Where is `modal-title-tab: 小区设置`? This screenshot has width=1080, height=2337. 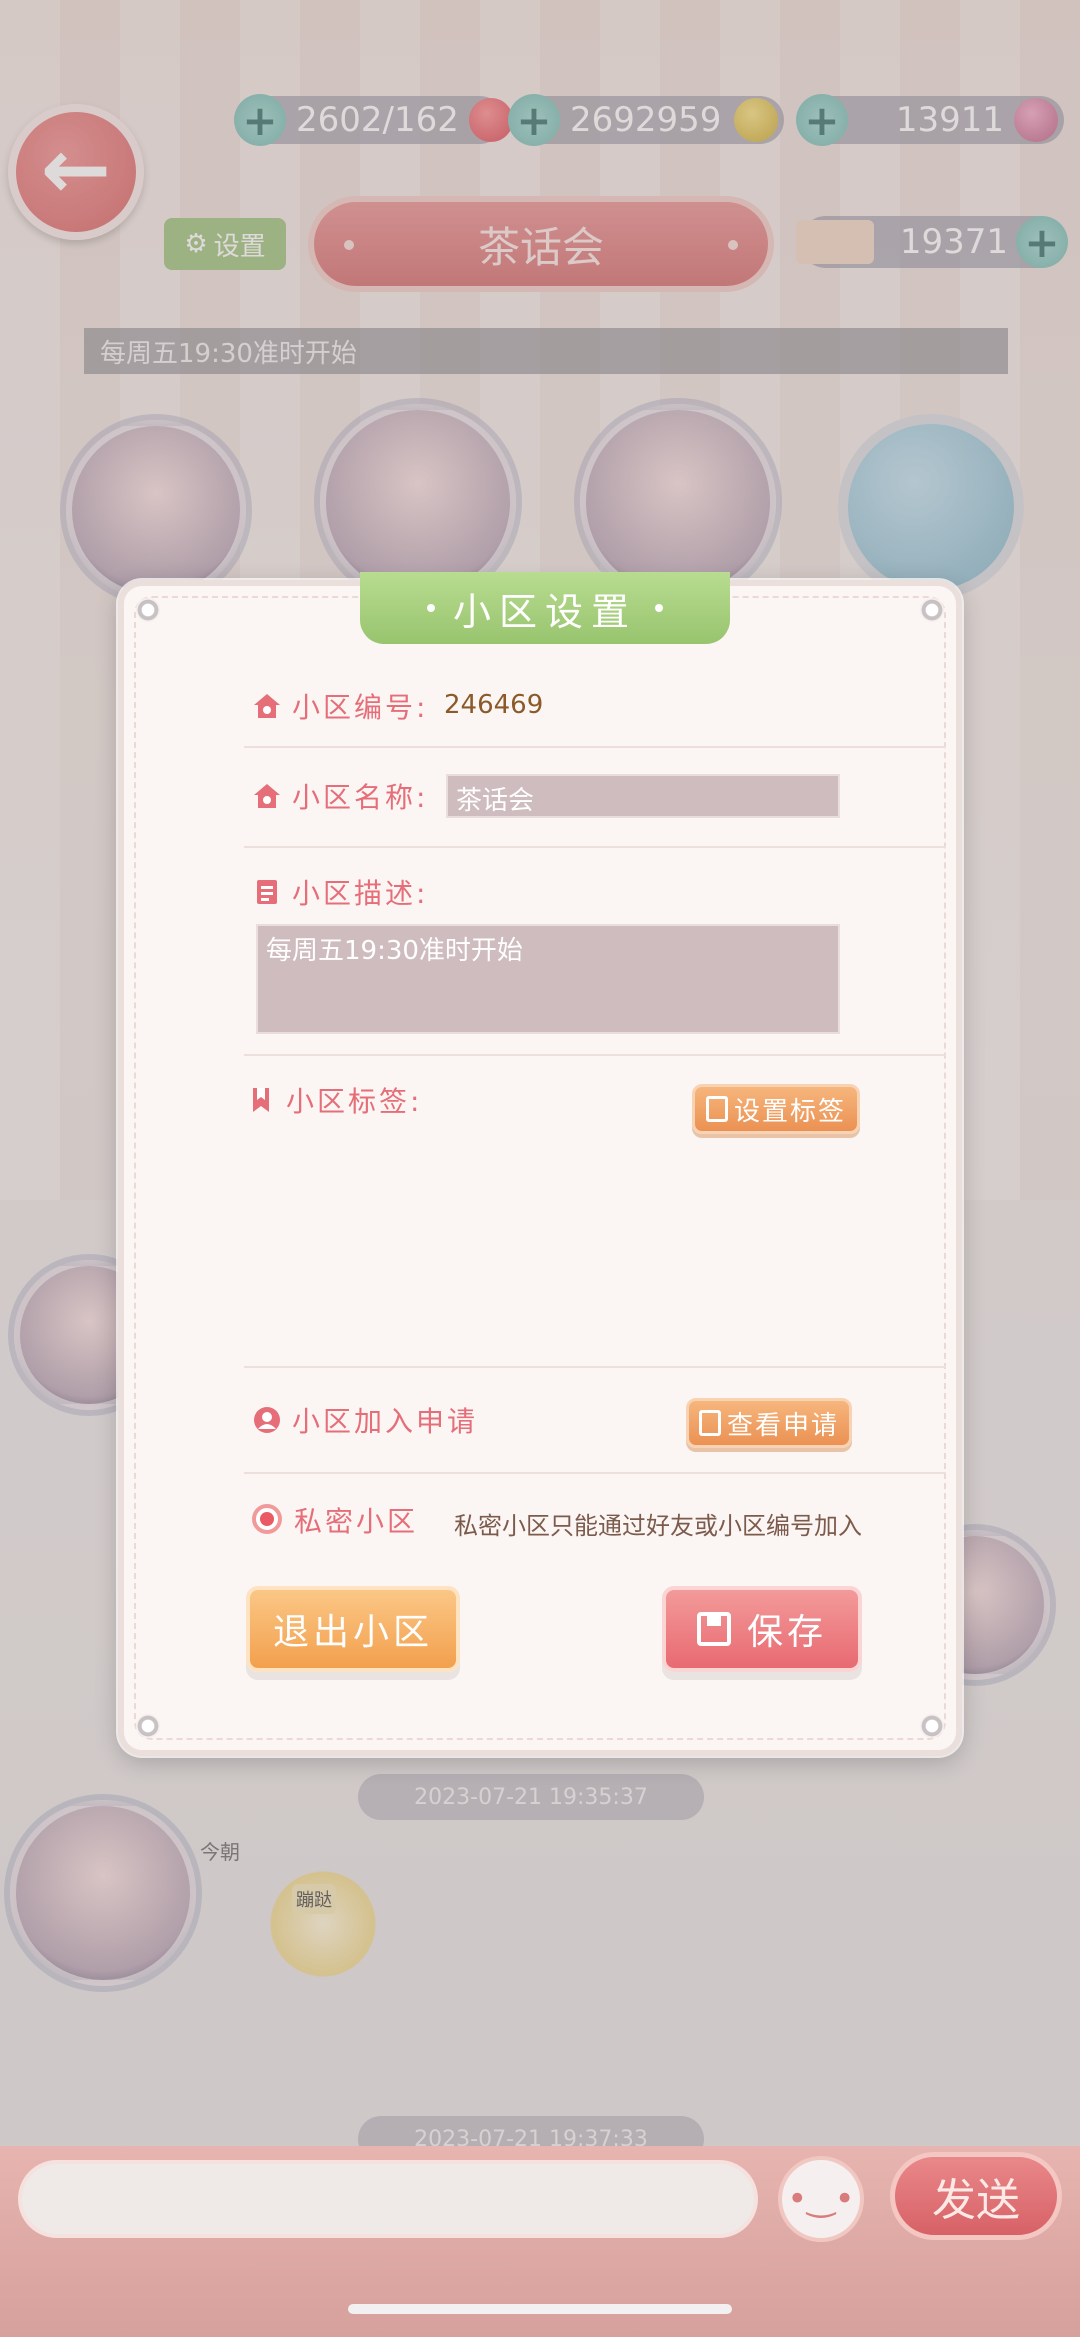
modal-title-tab: 小区设置 is located at coordinates (545, 608).